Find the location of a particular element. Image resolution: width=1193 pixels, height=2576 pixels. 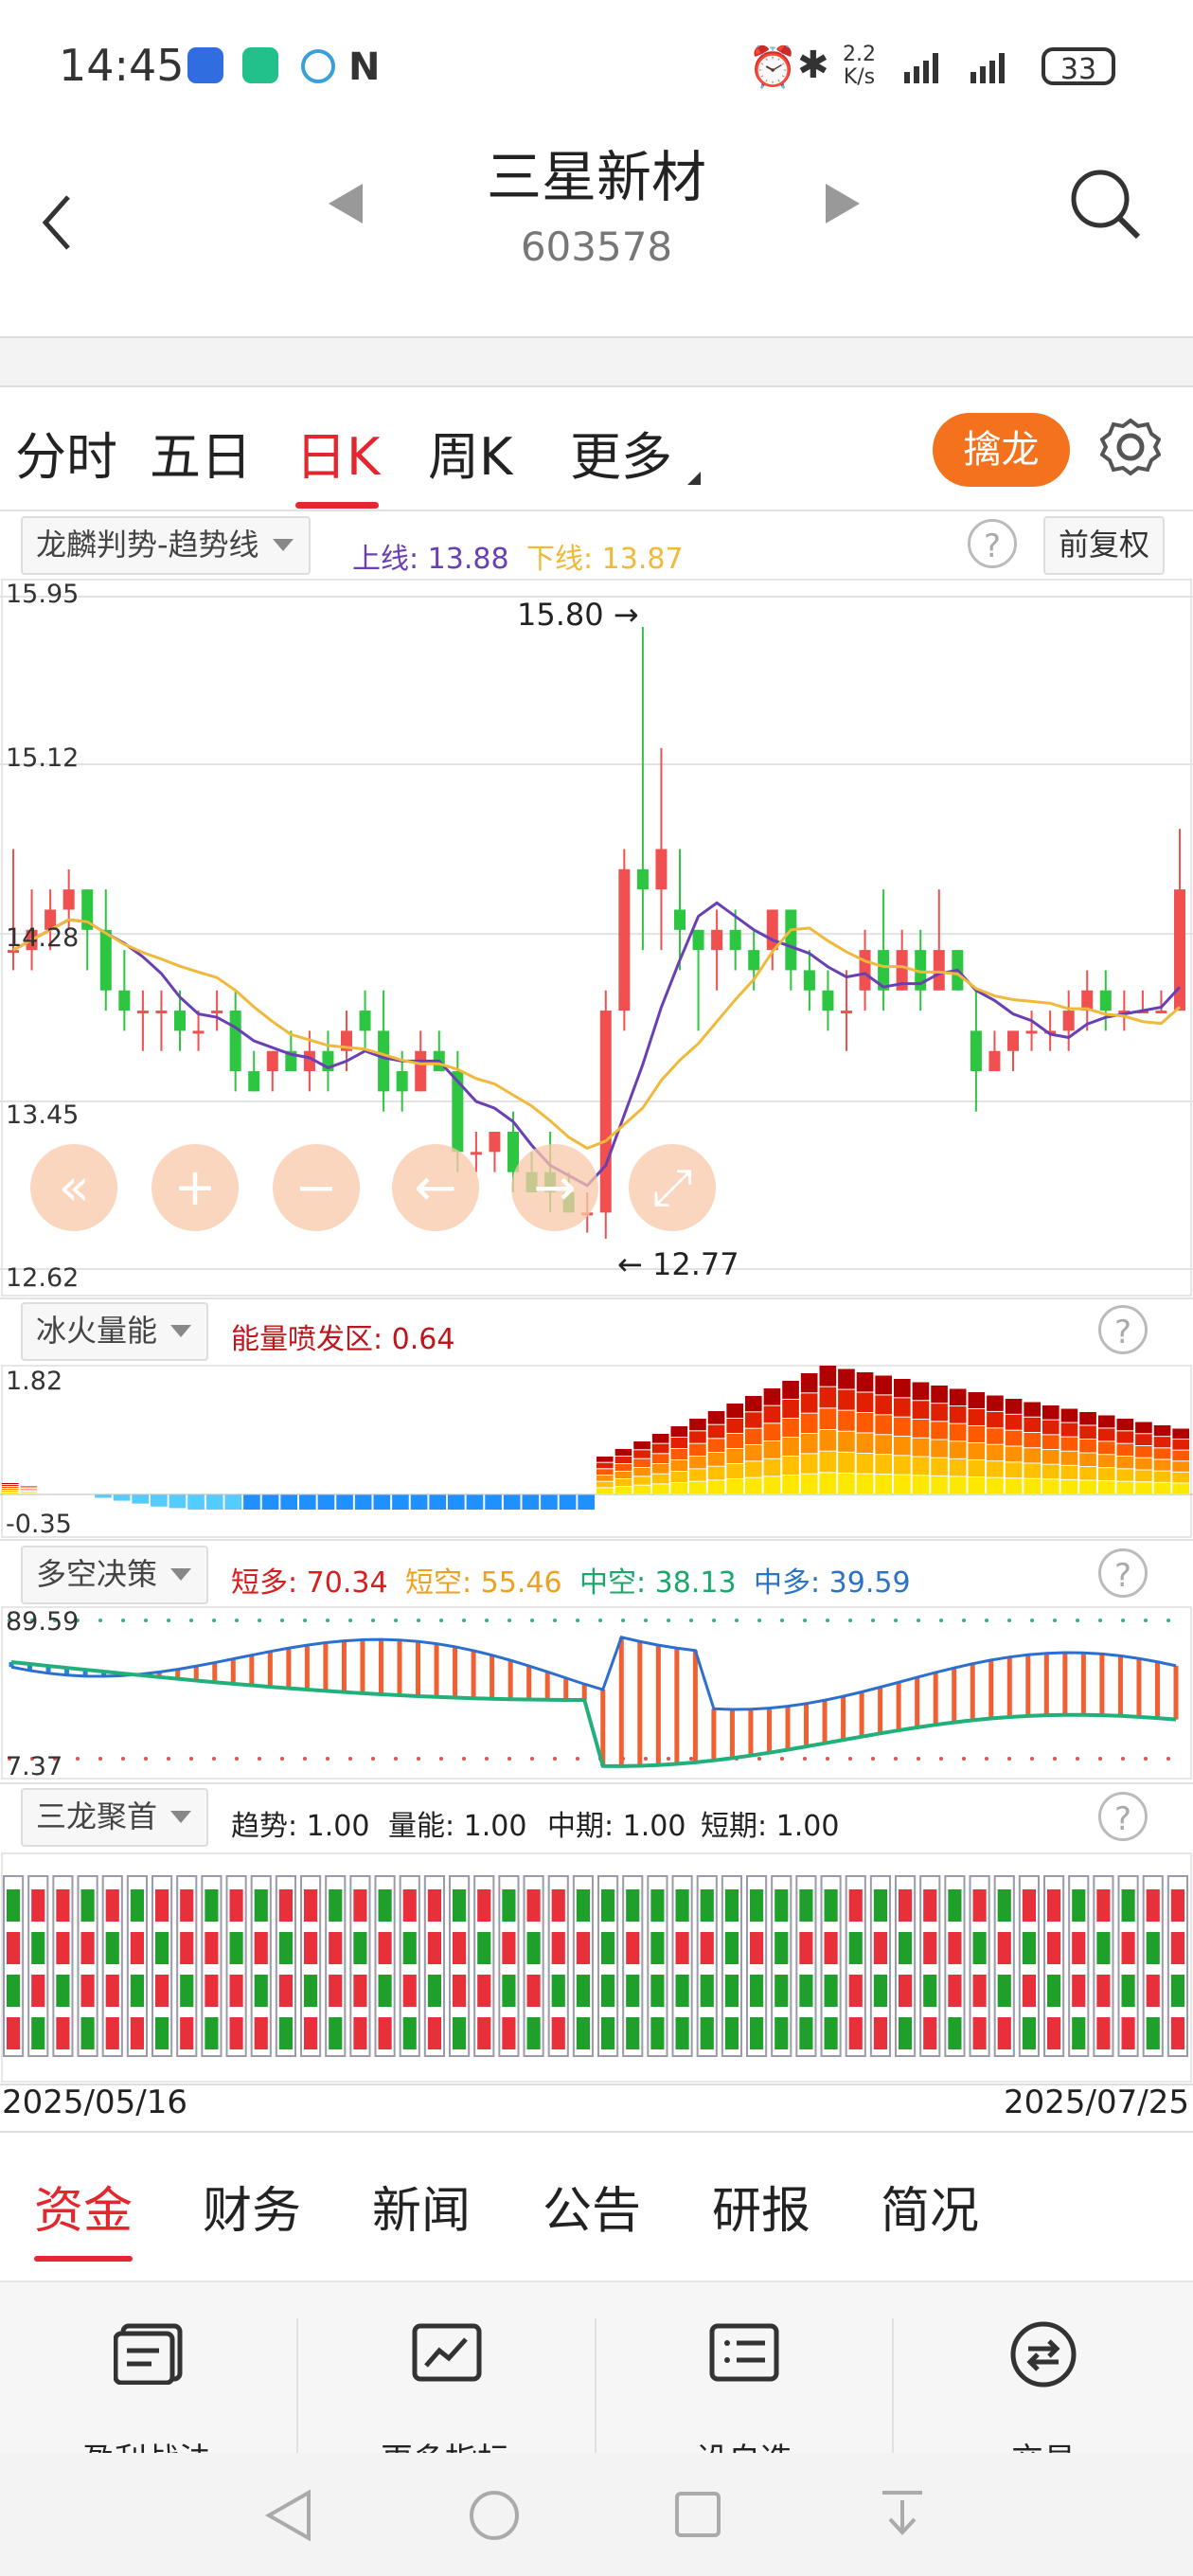

decision-help-icon: ? is located at coordinates (1123, 1573).